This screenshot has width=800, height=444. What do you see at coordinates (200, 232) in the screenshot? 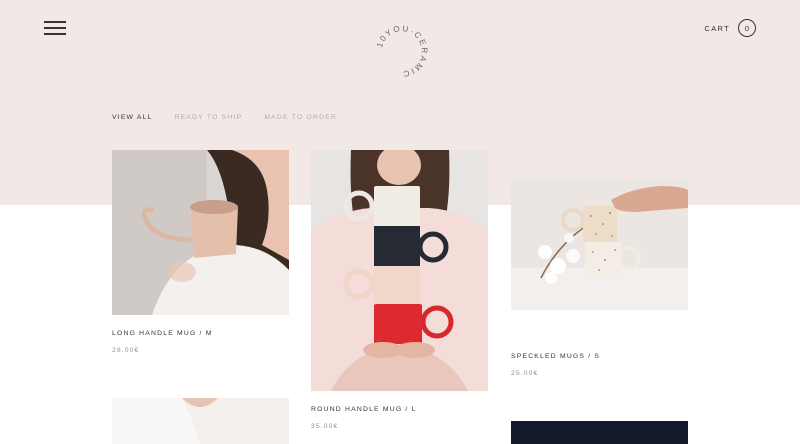
I see `product-image-long-handle-mug` at bounding box center [200, 232].